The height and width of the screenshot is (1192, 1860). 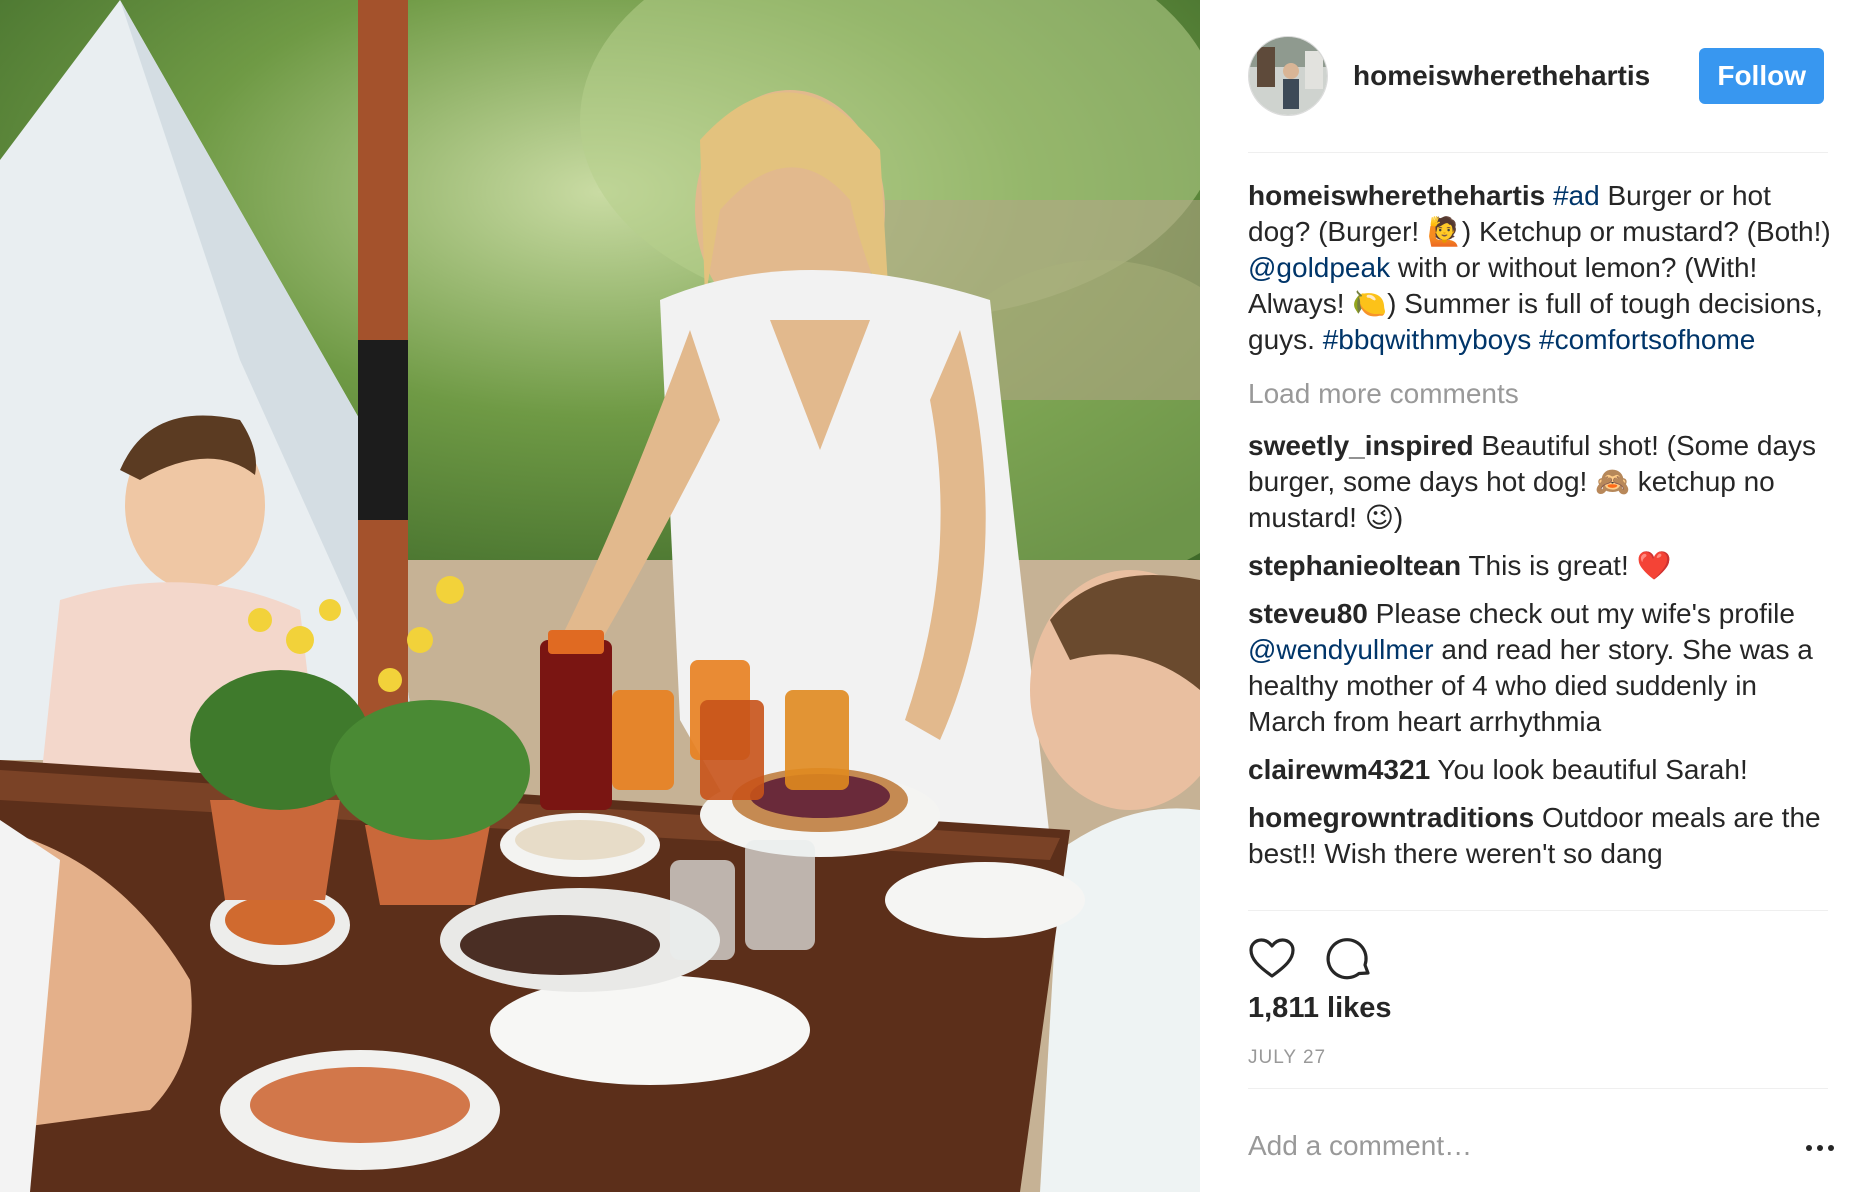 I want to click on add-comment-divider, so click(x=1538, y=1088).